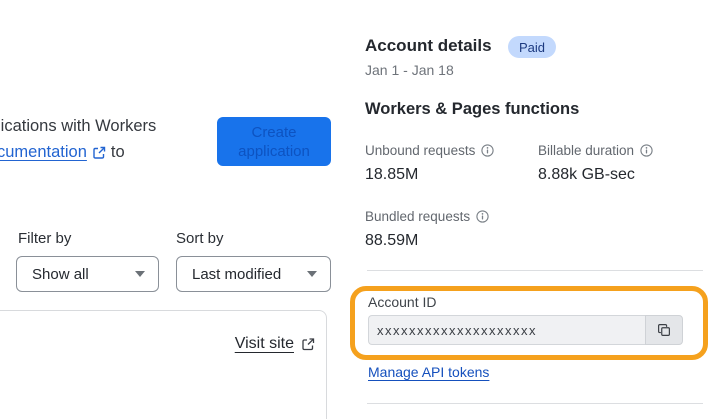  I want to click on documentation-link: cumentation, so click(43, 152).